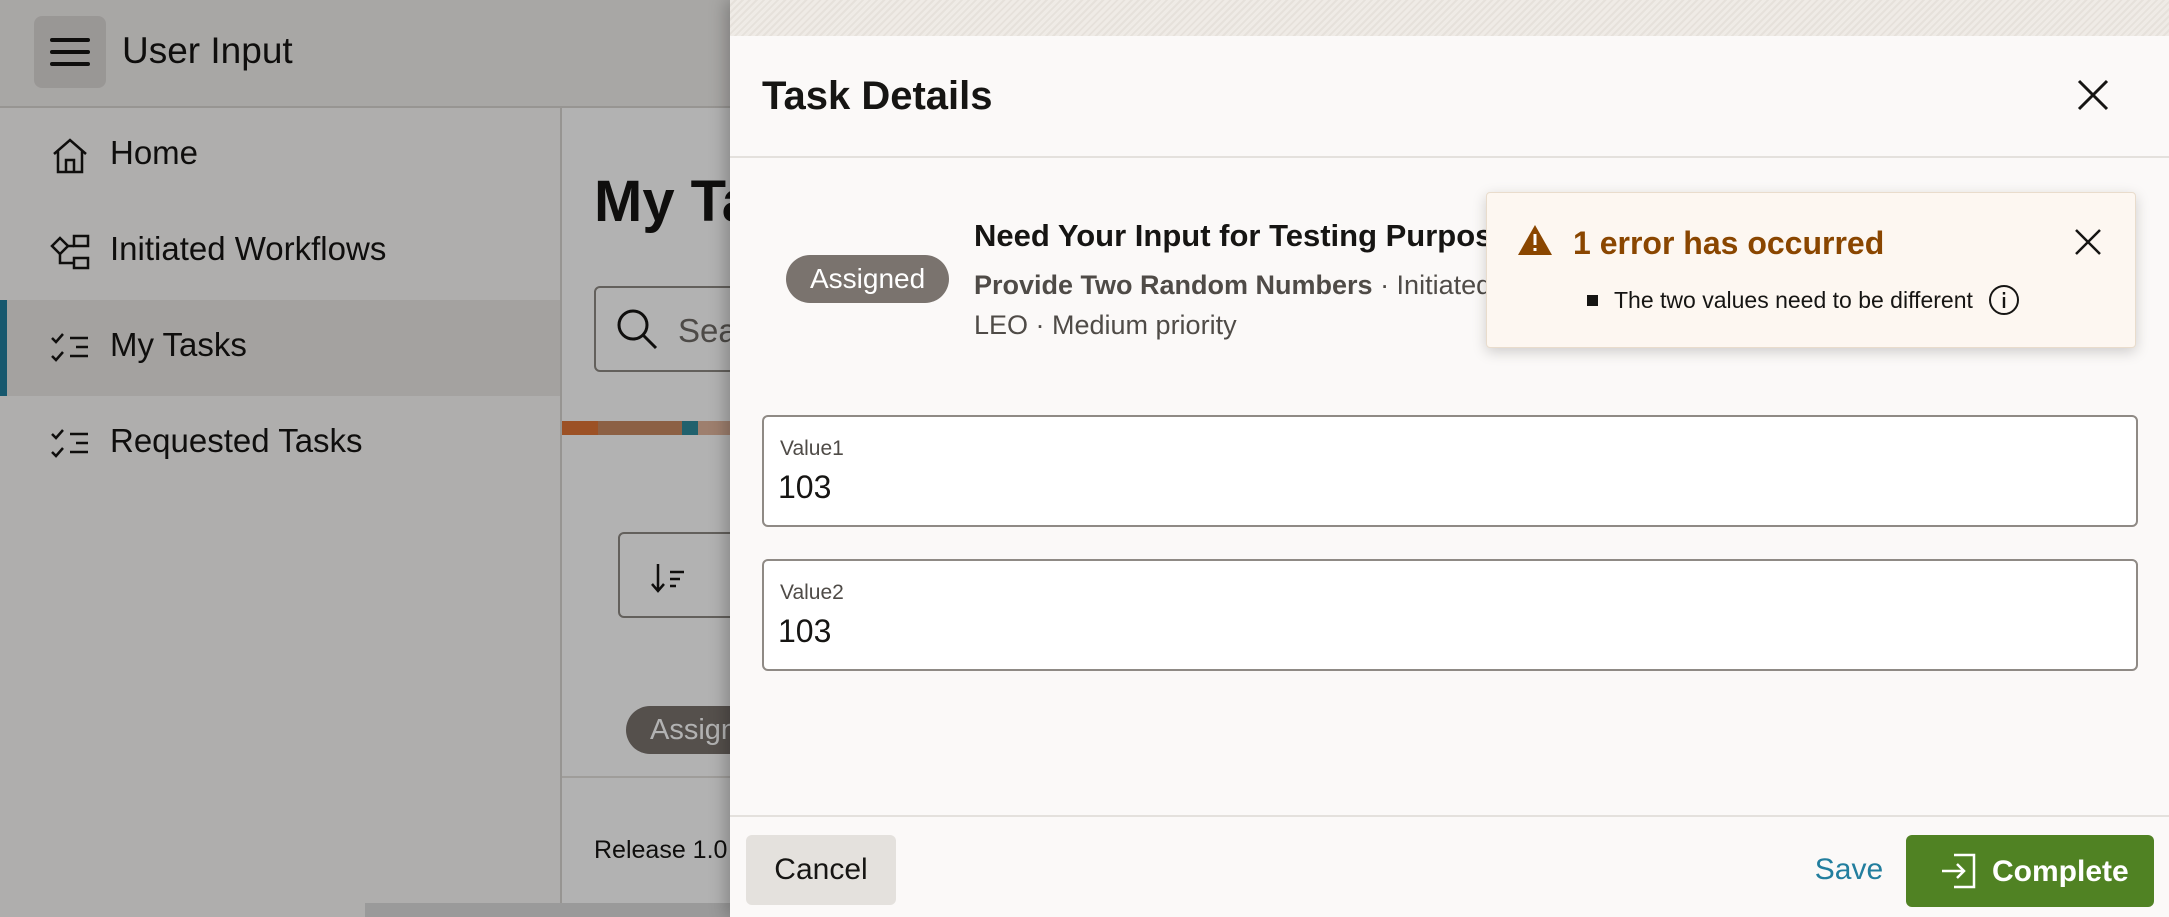 The width and height of the screenshot is (2169, 917). Describe the element at coordinates (1428, 487) in the screenshot. I see `value1-input` at that location.